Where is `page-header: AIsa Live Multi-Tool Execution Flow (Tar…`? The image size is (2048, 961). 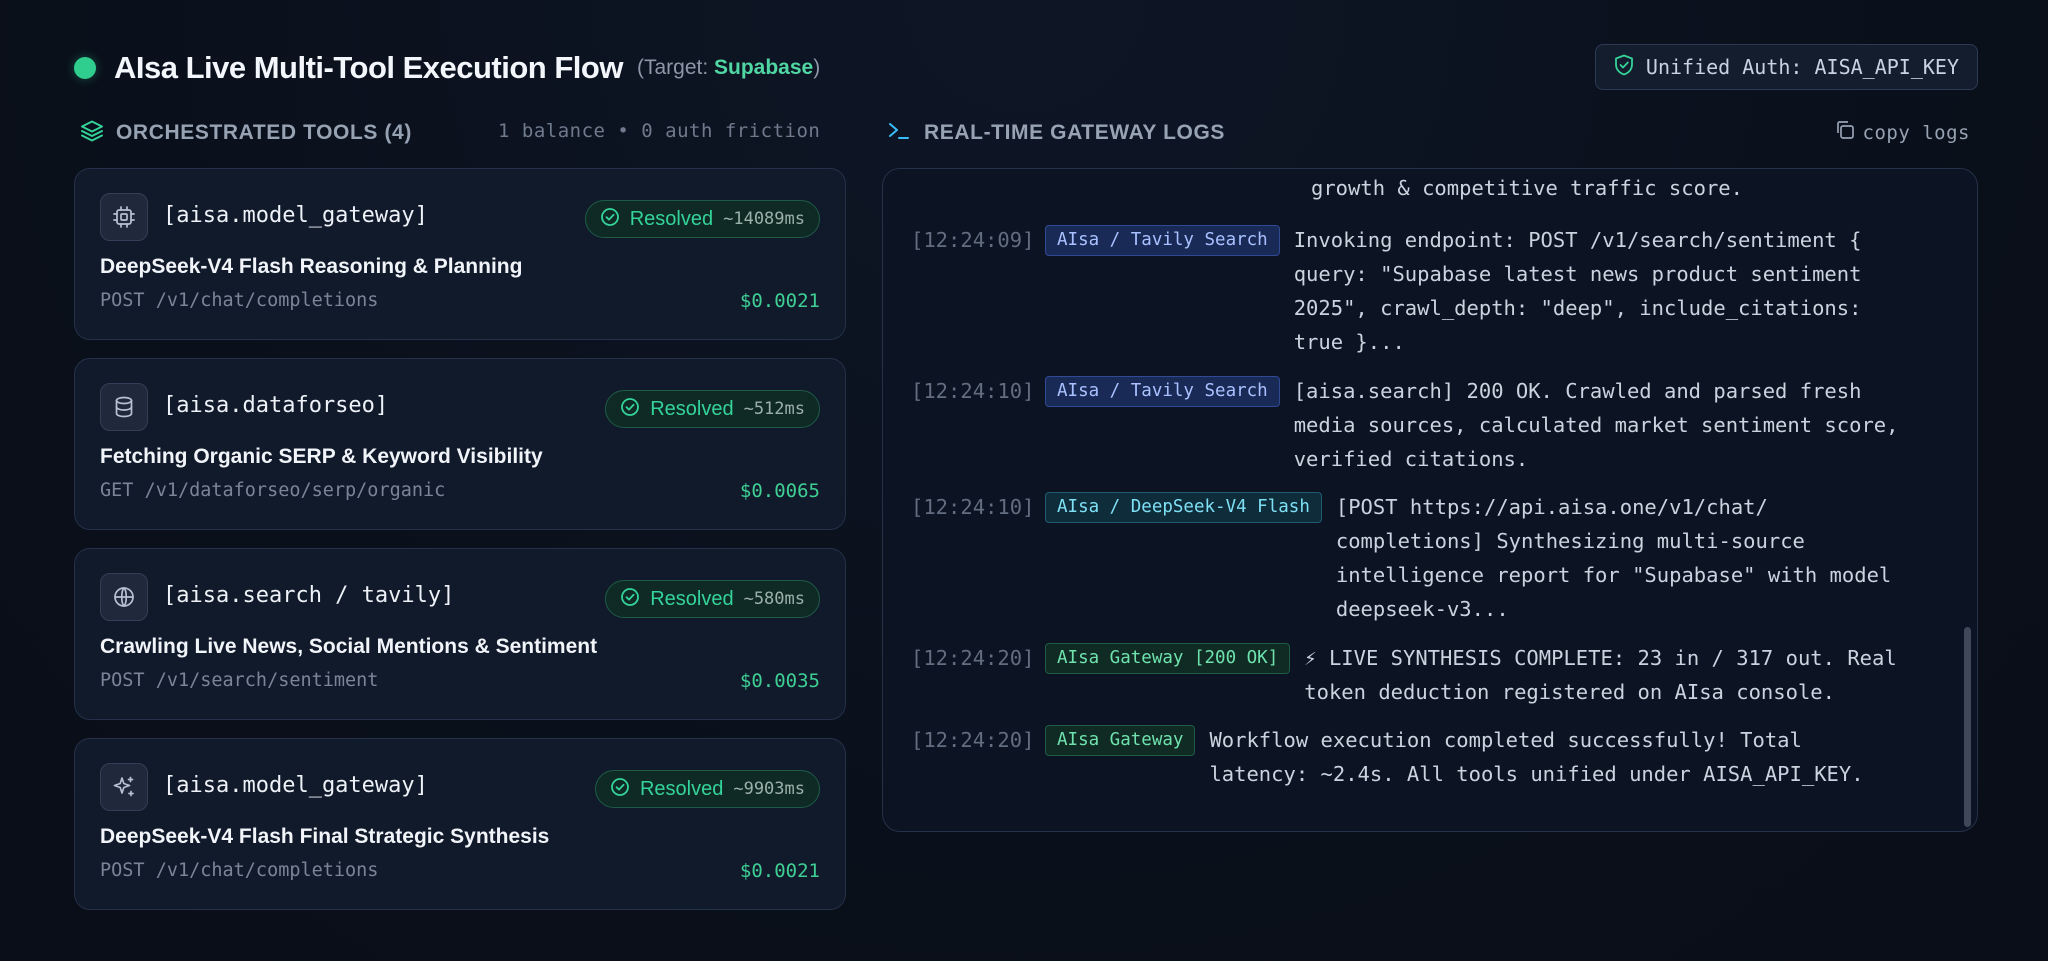 page-header: AIsa Live Multi-Tool Execution Flow (Tar… is located at coordinates (447, 68).